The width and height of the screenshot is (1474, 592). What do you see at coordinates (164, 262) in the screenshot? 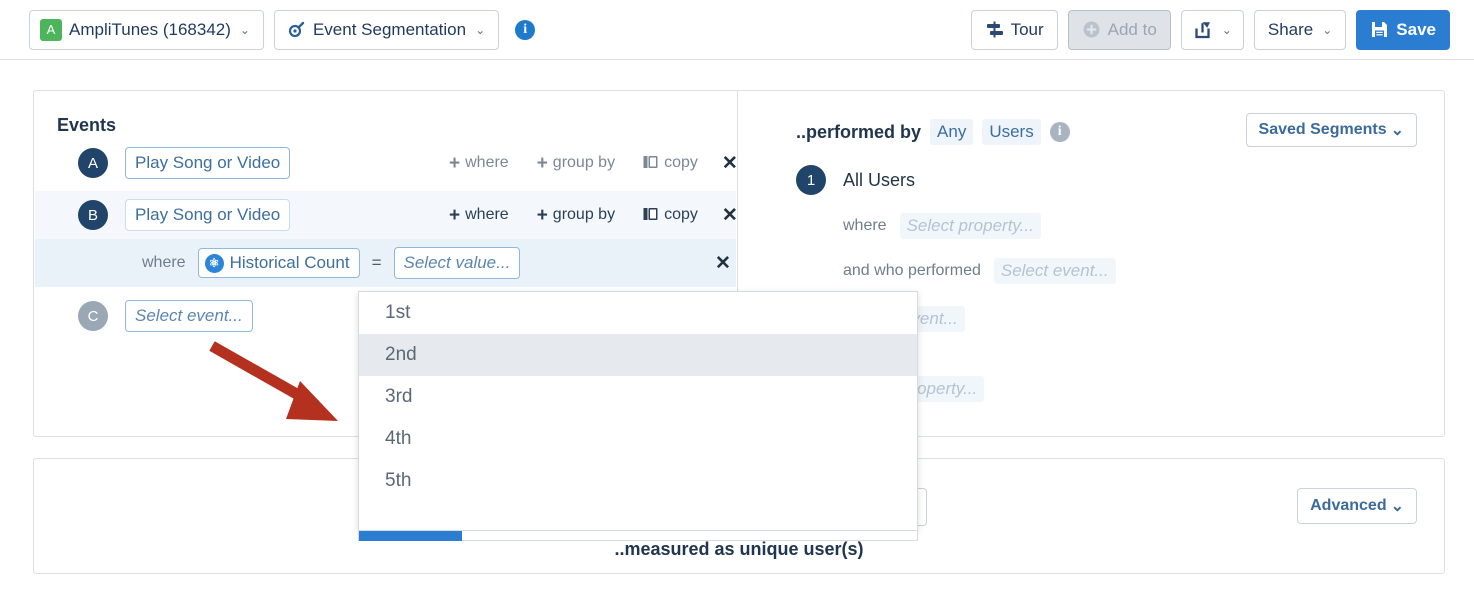
I see `filter-where-label: where` at bounding box center [164, 262].